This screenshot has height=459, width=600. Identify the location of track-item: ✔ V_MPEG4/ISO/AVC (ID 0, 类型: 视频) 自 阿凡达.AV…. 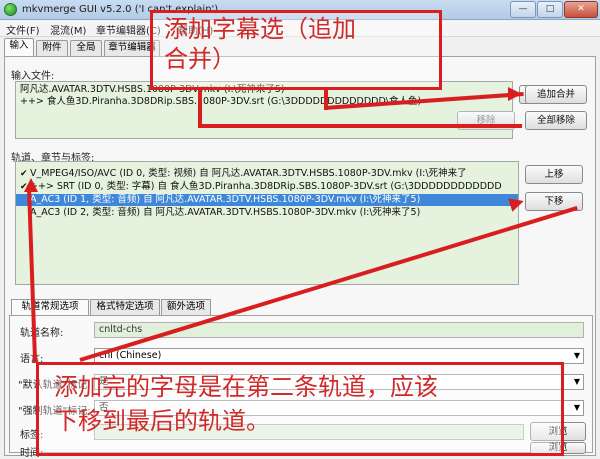
(267, 174).